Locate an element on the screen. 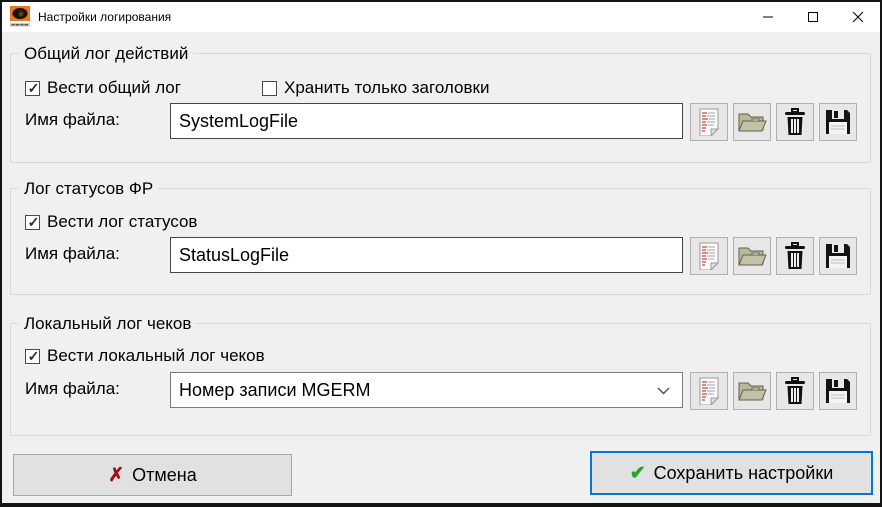 The height and width of the screenshot is (507, 882). status-log-view-button is located at coordinates (709, 256).